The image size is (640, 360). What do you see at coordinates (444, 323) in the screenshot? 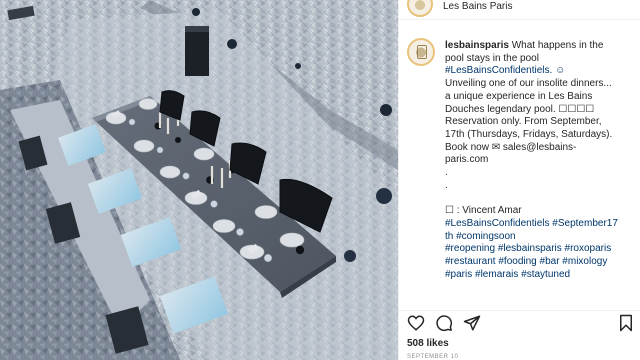
I see `comment-icon` at bounding box center [444, 323].